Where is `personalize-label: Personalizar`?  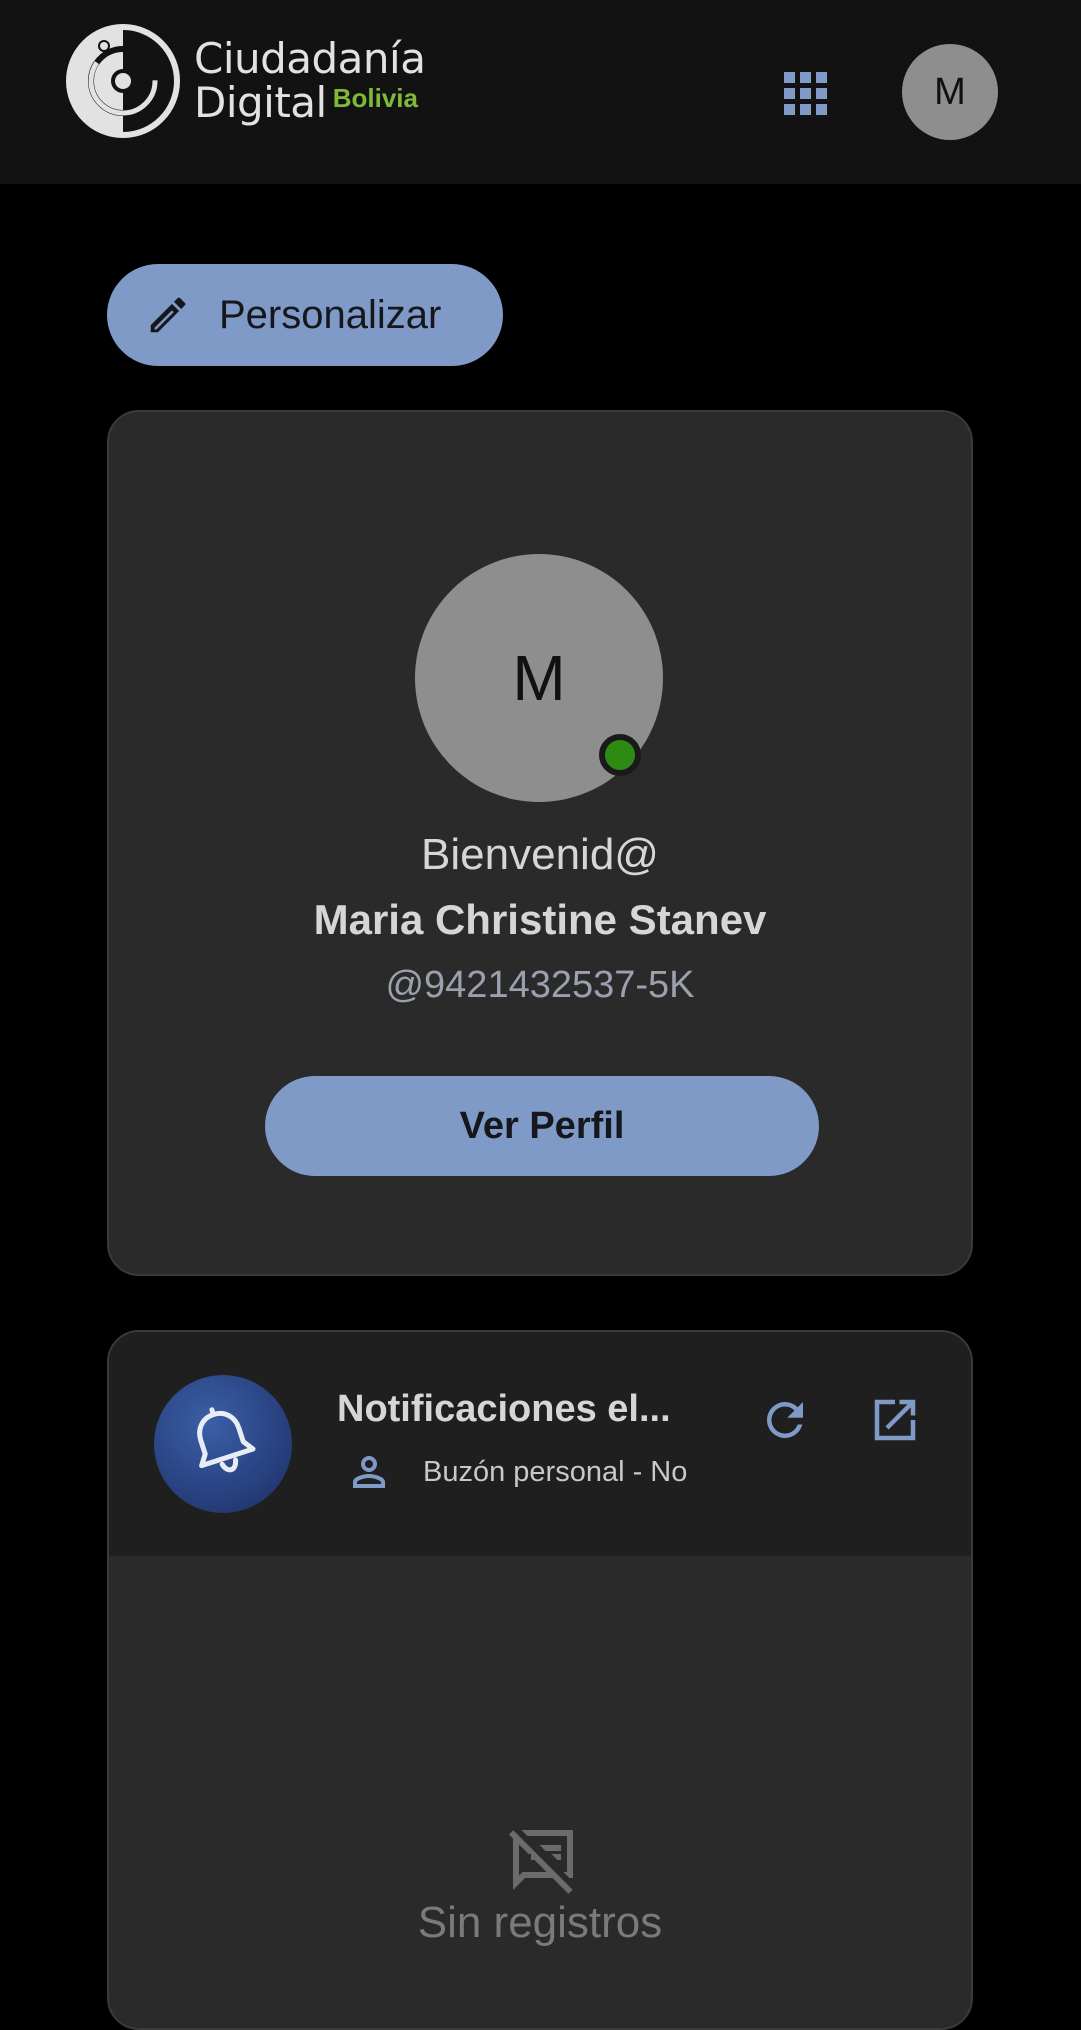 personalize-label: Personalizar is located at coordinates (330, 314).